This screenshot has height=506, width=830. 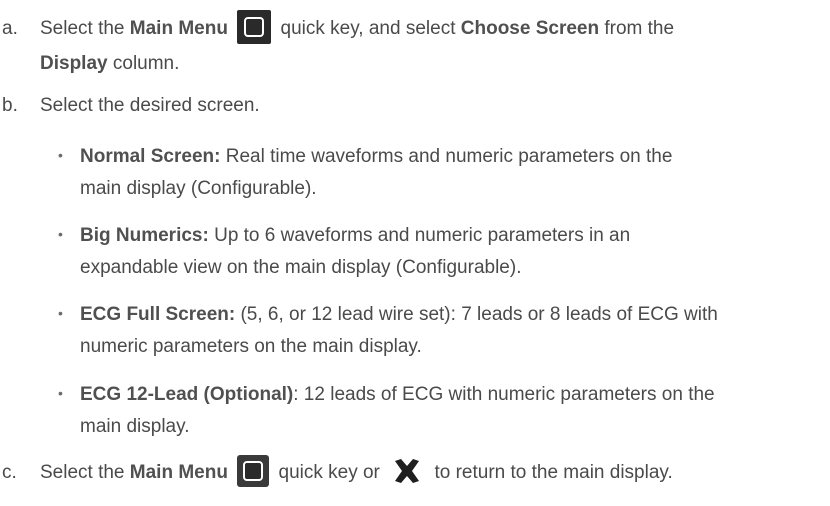 I want to click on bullet-title: Normal Screen:, so click(x=150, y=156).